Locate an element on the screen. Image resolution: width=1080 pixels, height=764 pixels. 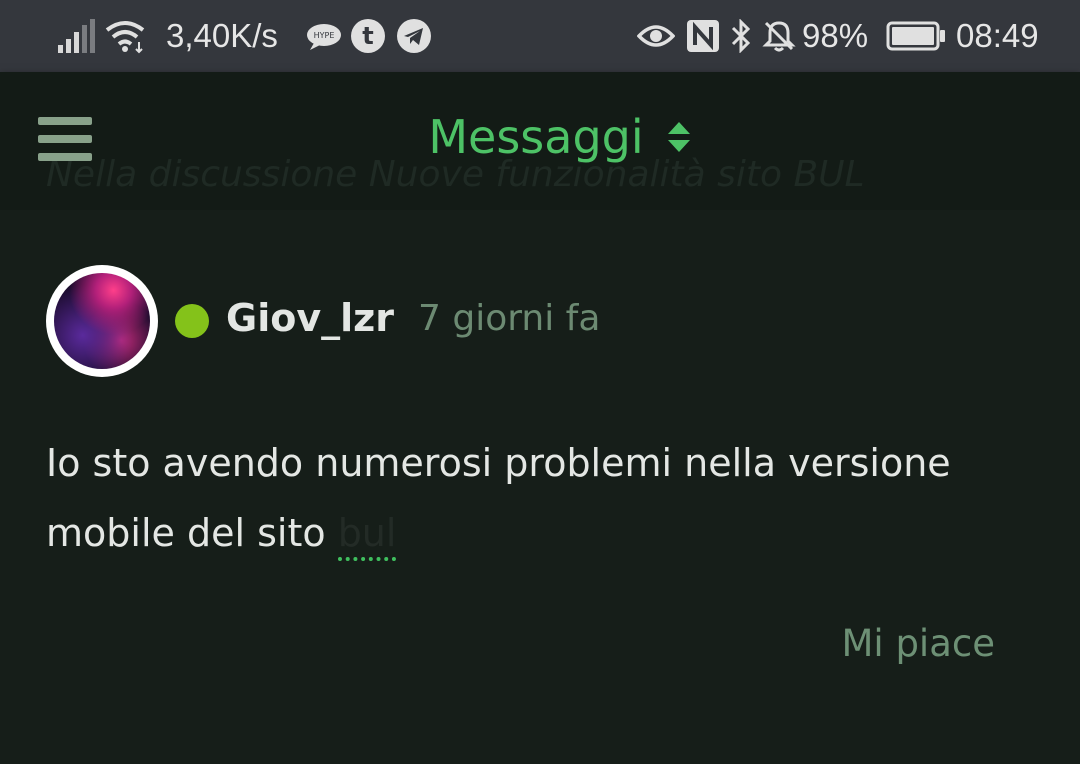
avatar-image is located at coordinates (102, 321).